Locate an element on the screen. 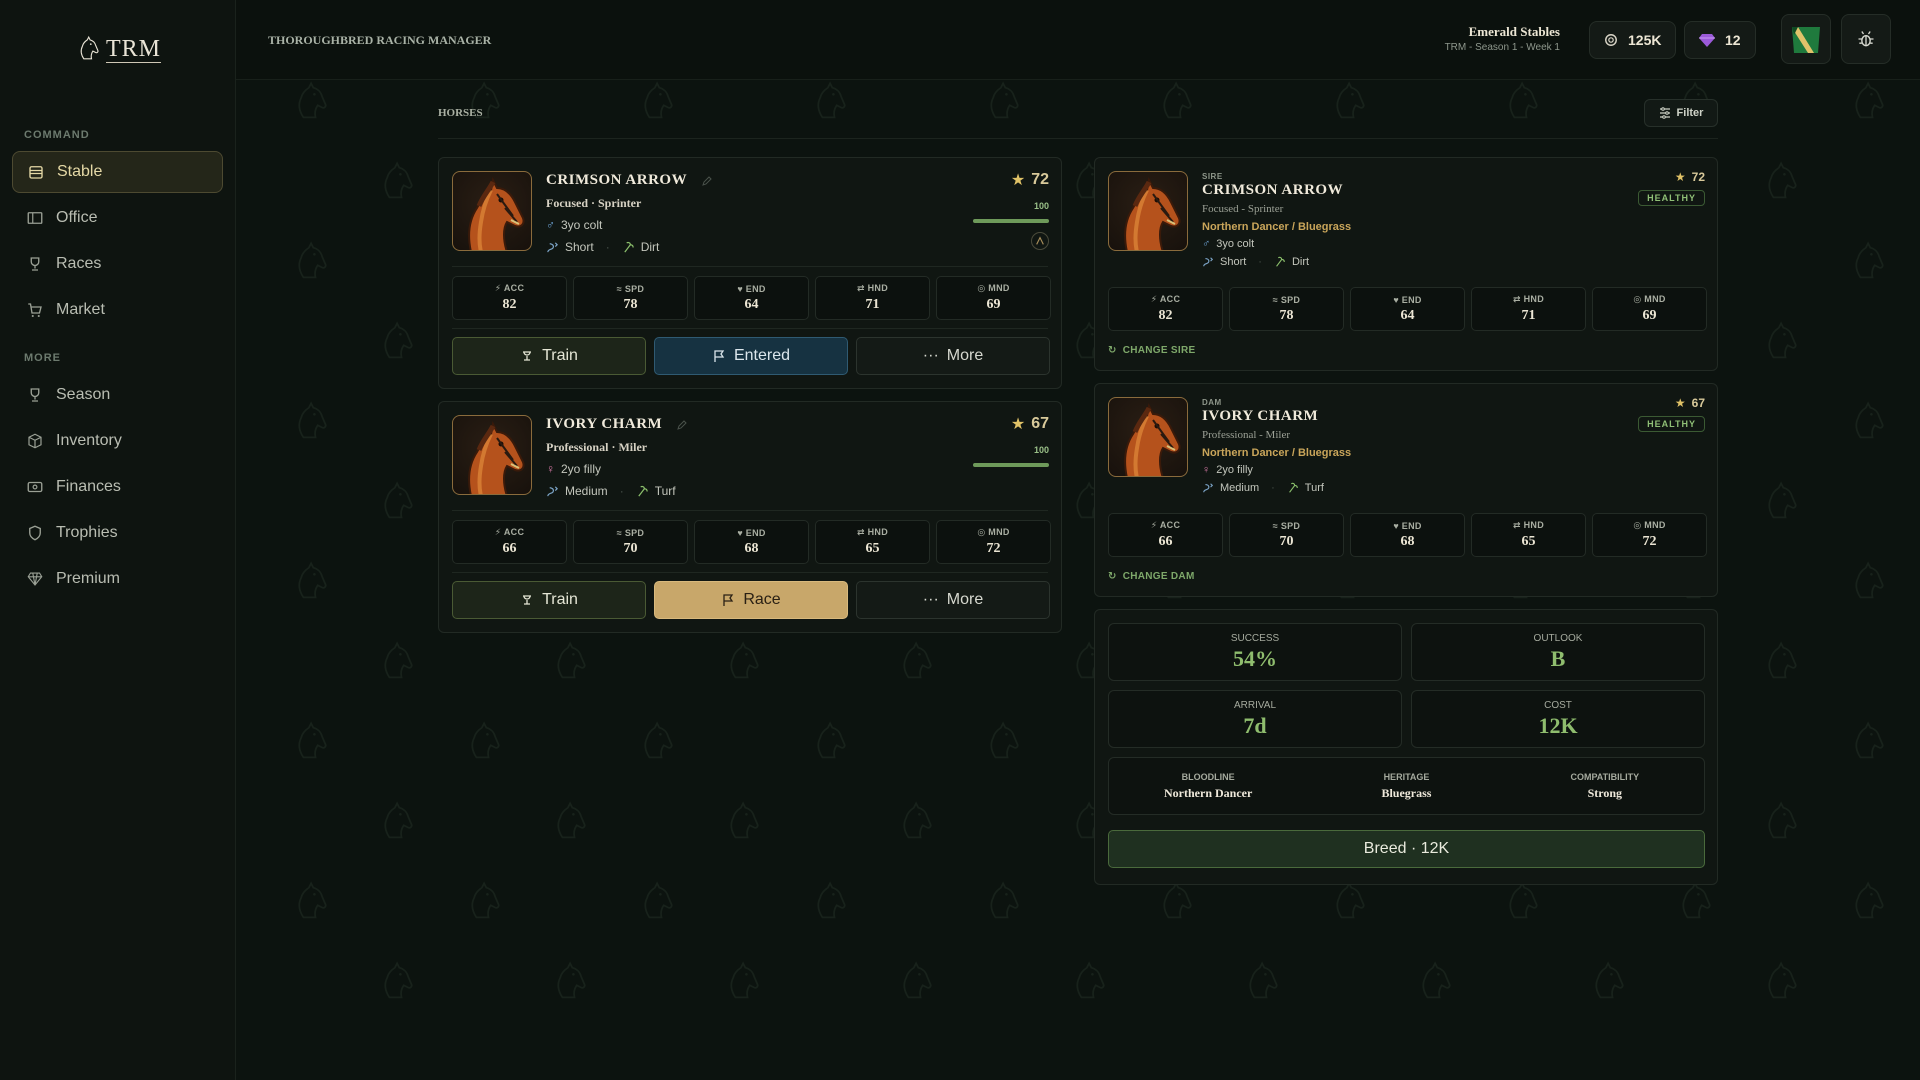  stat-spd: ≈ SPD 70 is located at coordinates (630, 542).